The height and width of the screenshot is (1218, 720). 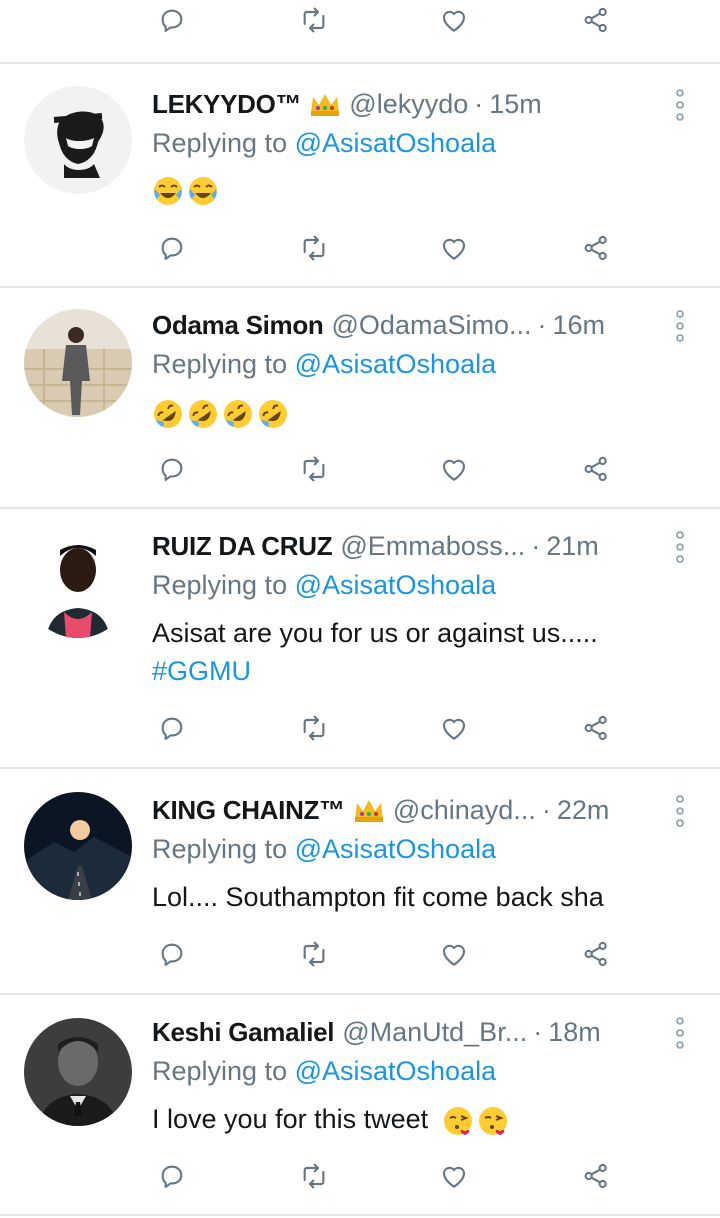 I want to click on tweet-header: Keshi Gamaliel @ManUtd_Br... · 18m, so click(x=402, y=1032).